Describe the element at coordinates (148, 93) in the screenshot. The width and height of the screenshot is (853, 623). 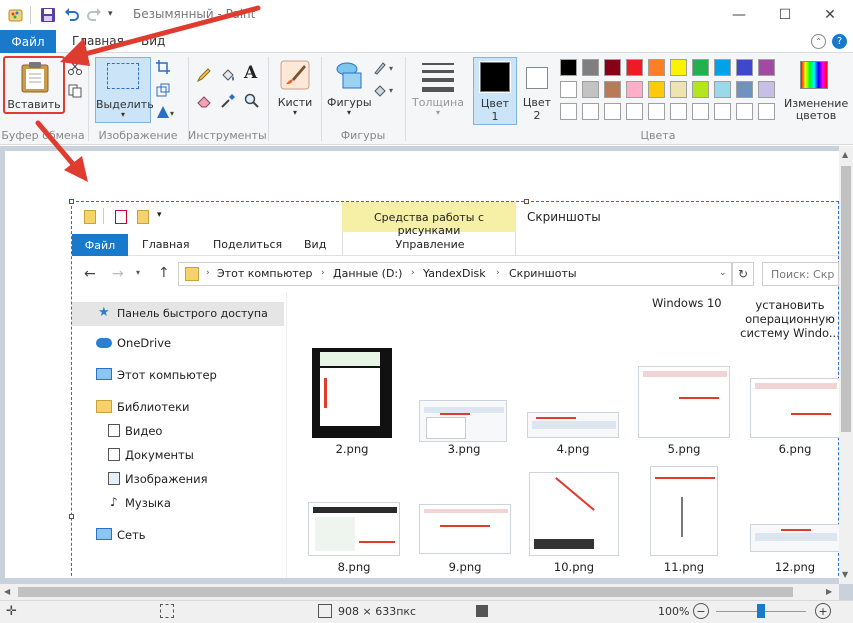
I see `annotation-arrows` at that location.